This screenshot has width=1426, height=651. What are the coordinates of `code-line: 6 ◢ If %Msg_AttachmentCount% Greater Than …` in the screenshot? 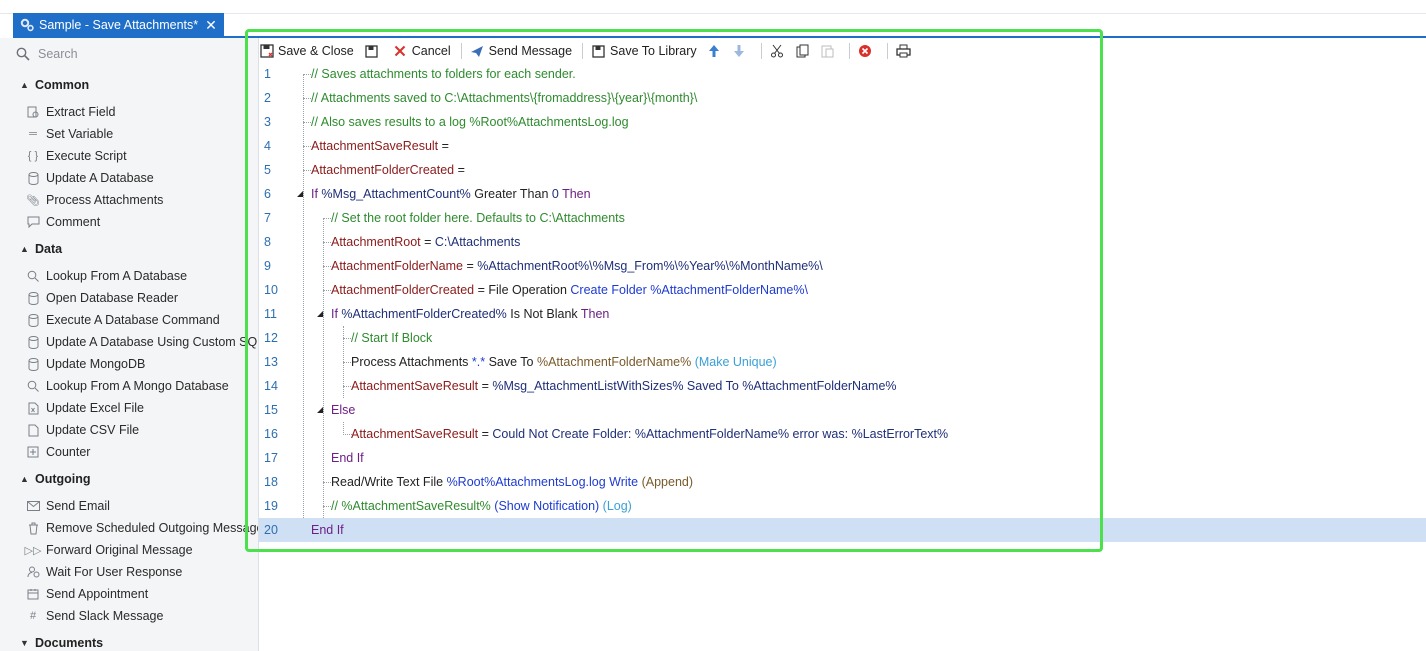 It's located at (842, 194).